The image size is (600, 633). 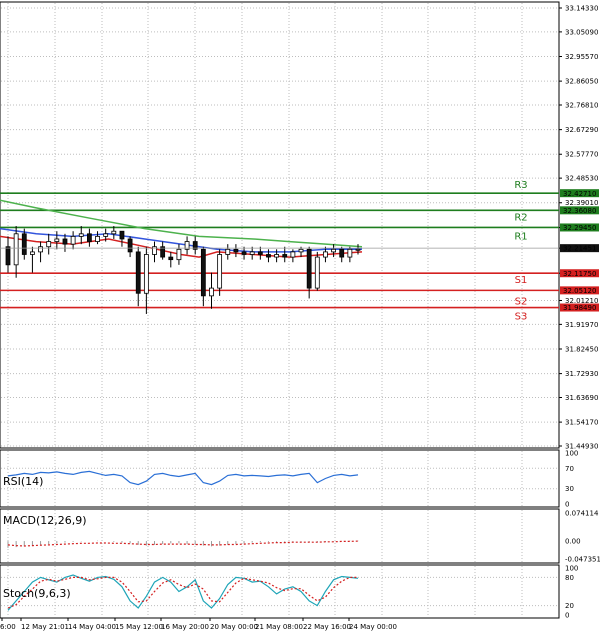 What do you see at coordinates (521, 301) in the screenshot?
I see `level-name-s2: S2` at bounding box center [521, 301].